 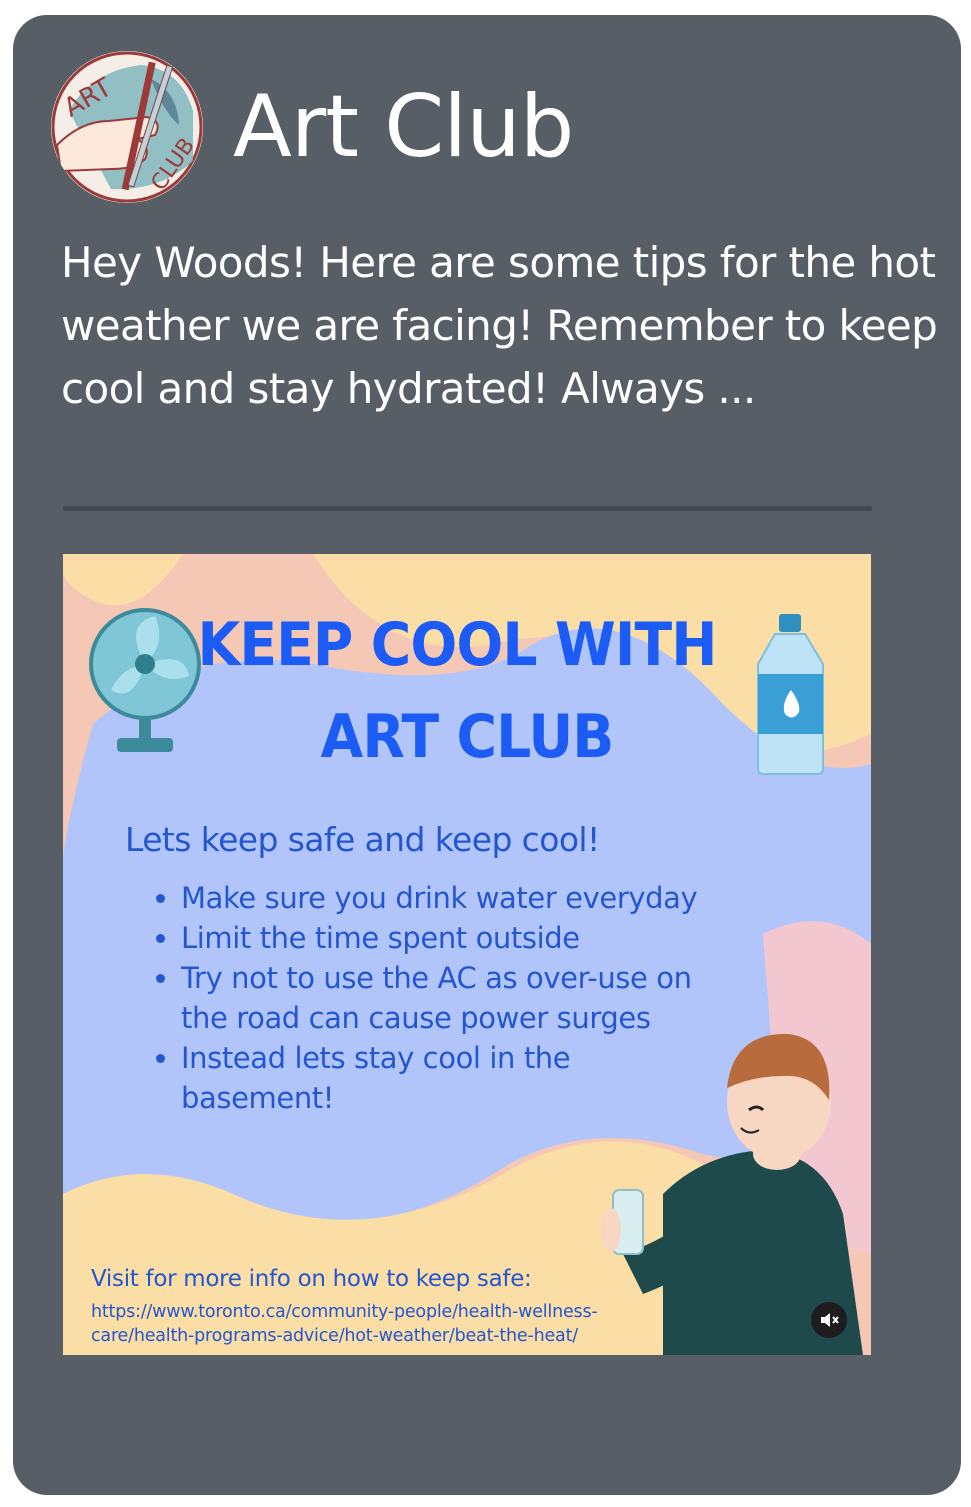 I want to click on hand-holding-pencils-icon: ART CLUB, so click(x=127, y=127).